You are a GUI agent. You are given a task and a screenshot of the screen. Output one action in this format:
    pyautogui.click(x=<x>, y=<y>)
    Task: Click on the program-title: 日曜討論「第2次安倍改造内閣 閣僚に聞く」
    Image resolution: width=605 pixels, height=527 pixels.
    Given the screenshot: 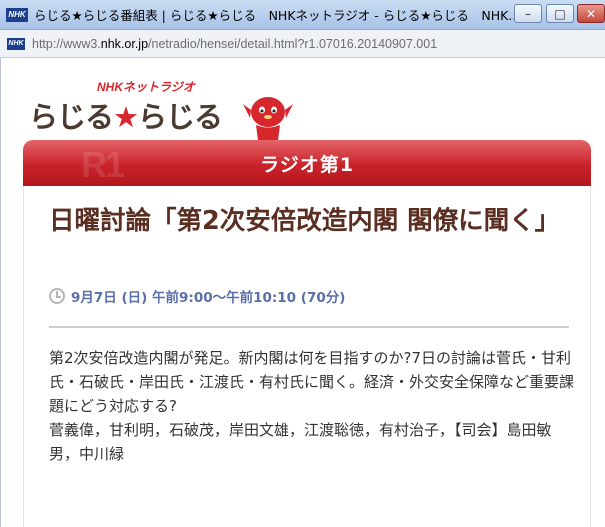 What is the action you would take?
    pyautogui.click(x=305, y=221)
    